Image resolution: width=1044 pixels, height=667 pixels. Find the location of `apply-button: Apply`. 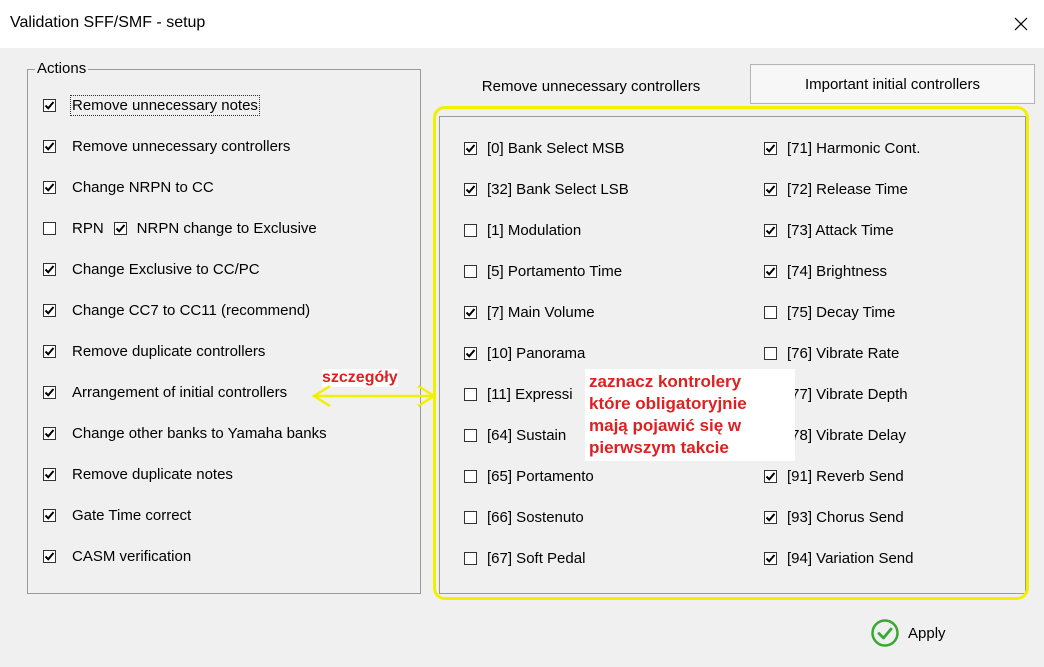

apply-button: Apply is located at coordinates (908, 633).